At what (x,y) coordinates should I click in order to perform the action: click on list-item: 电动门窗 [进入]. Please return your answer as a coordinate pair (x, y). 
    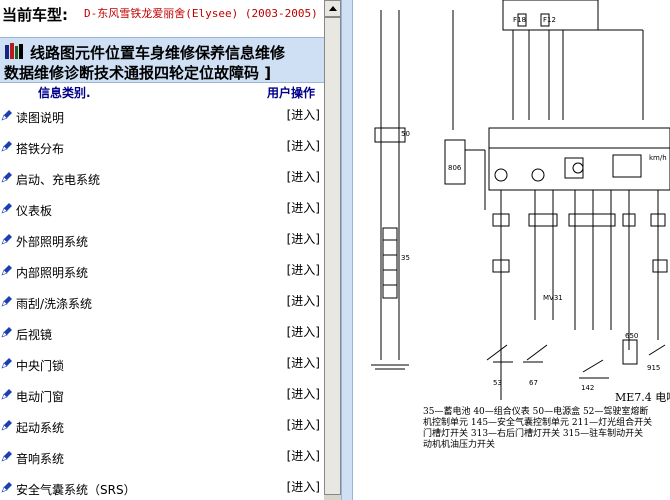
    Looking at the image, I should click on (162, 397).